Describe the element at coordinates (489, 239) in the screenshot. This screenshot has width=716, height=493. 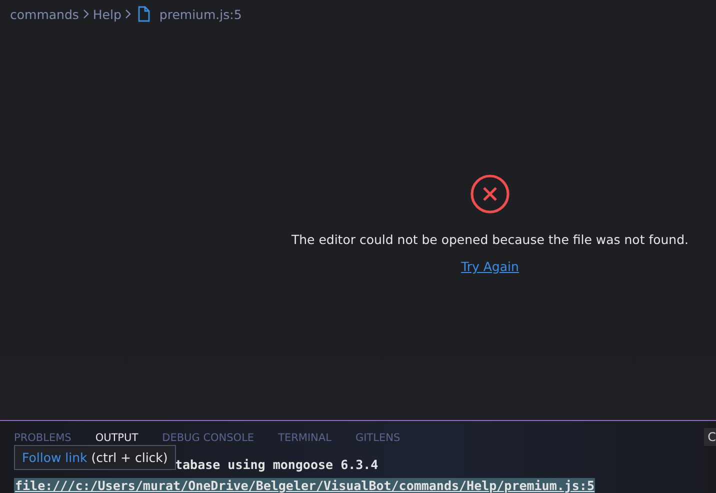
I see `error-message: The editor could not be opened because the file was not found.` at that location.